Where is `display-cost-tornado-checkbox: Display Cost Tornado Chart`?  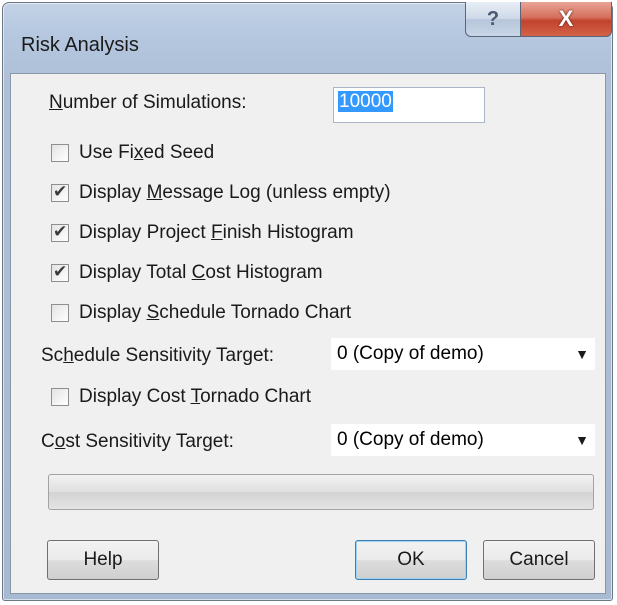
display-cost-tornado-checkbox: Display Cost Tornado Chart is located at coordinates (181, 397).